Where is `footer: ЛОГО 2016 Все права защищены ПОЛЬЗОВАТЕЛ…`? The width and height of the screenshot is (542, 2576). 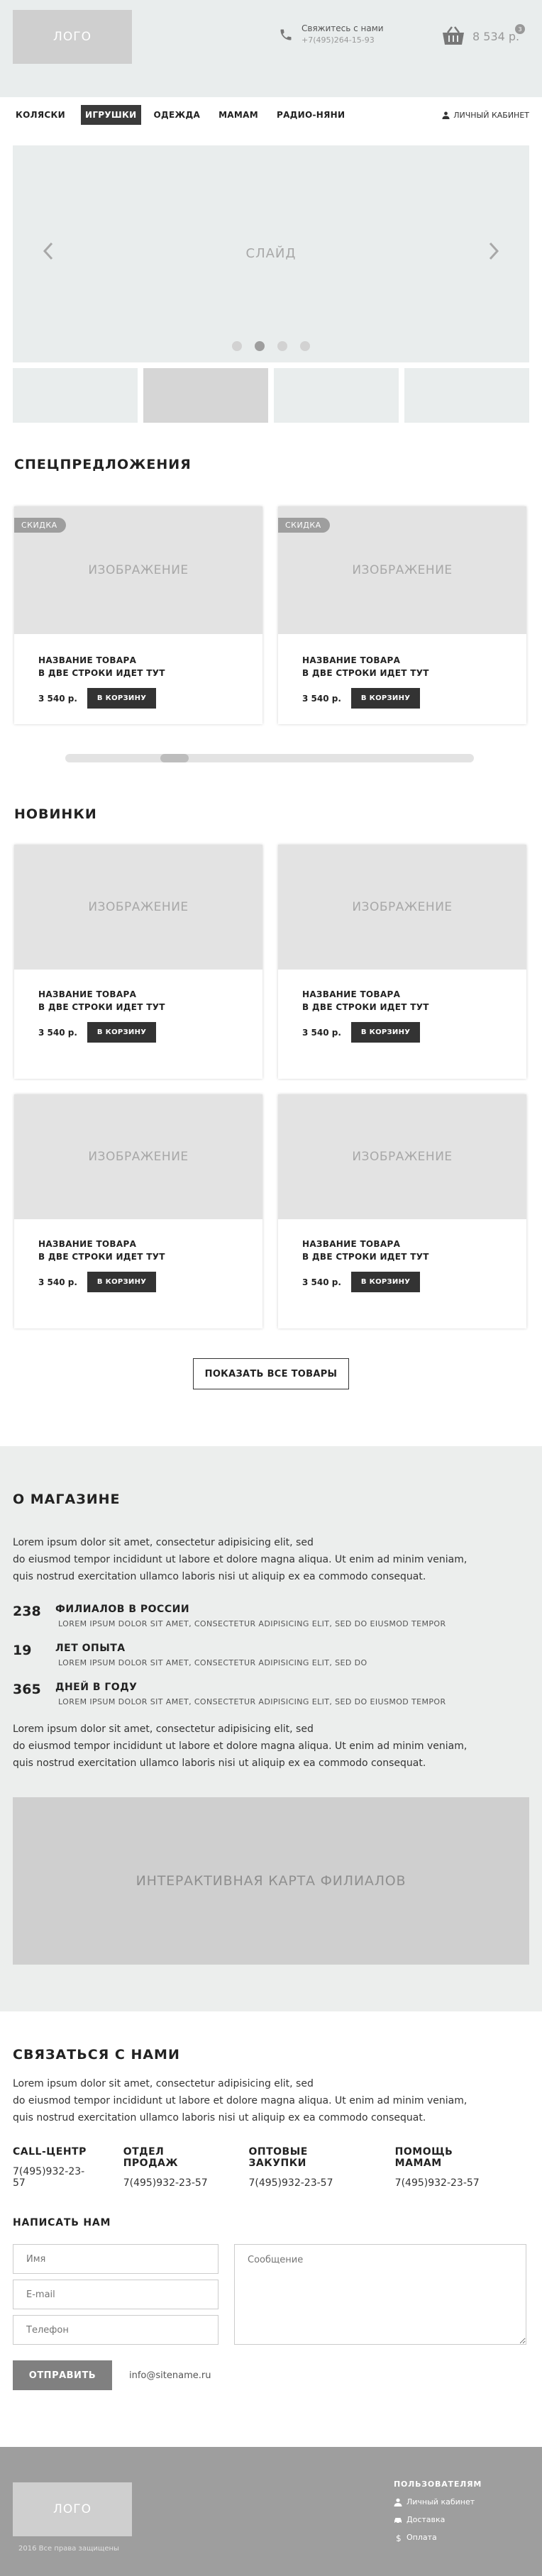 footer: ЛОГО 2016 Все права защищены ПОЛЬЗОВАТЕЛ… is located at coordinates (271, 2511).